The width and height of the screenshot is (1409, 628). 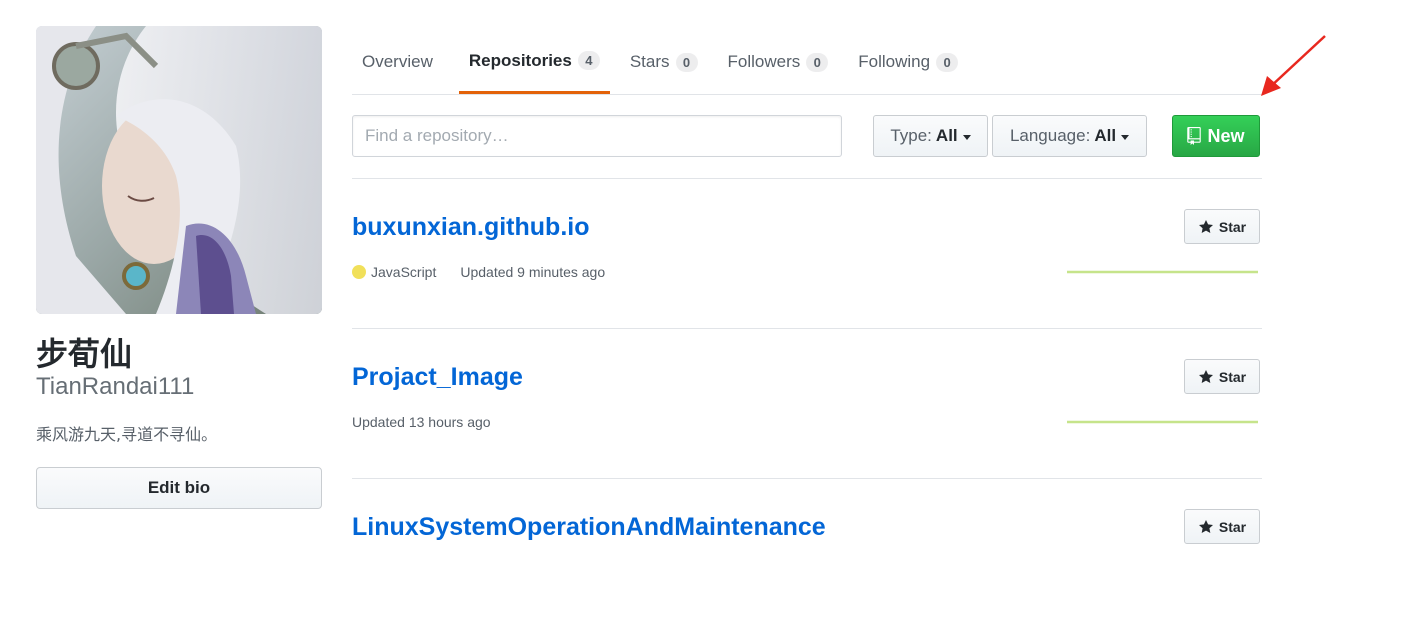 I want to click on tab-label: Following, so click(x=894, y=61).